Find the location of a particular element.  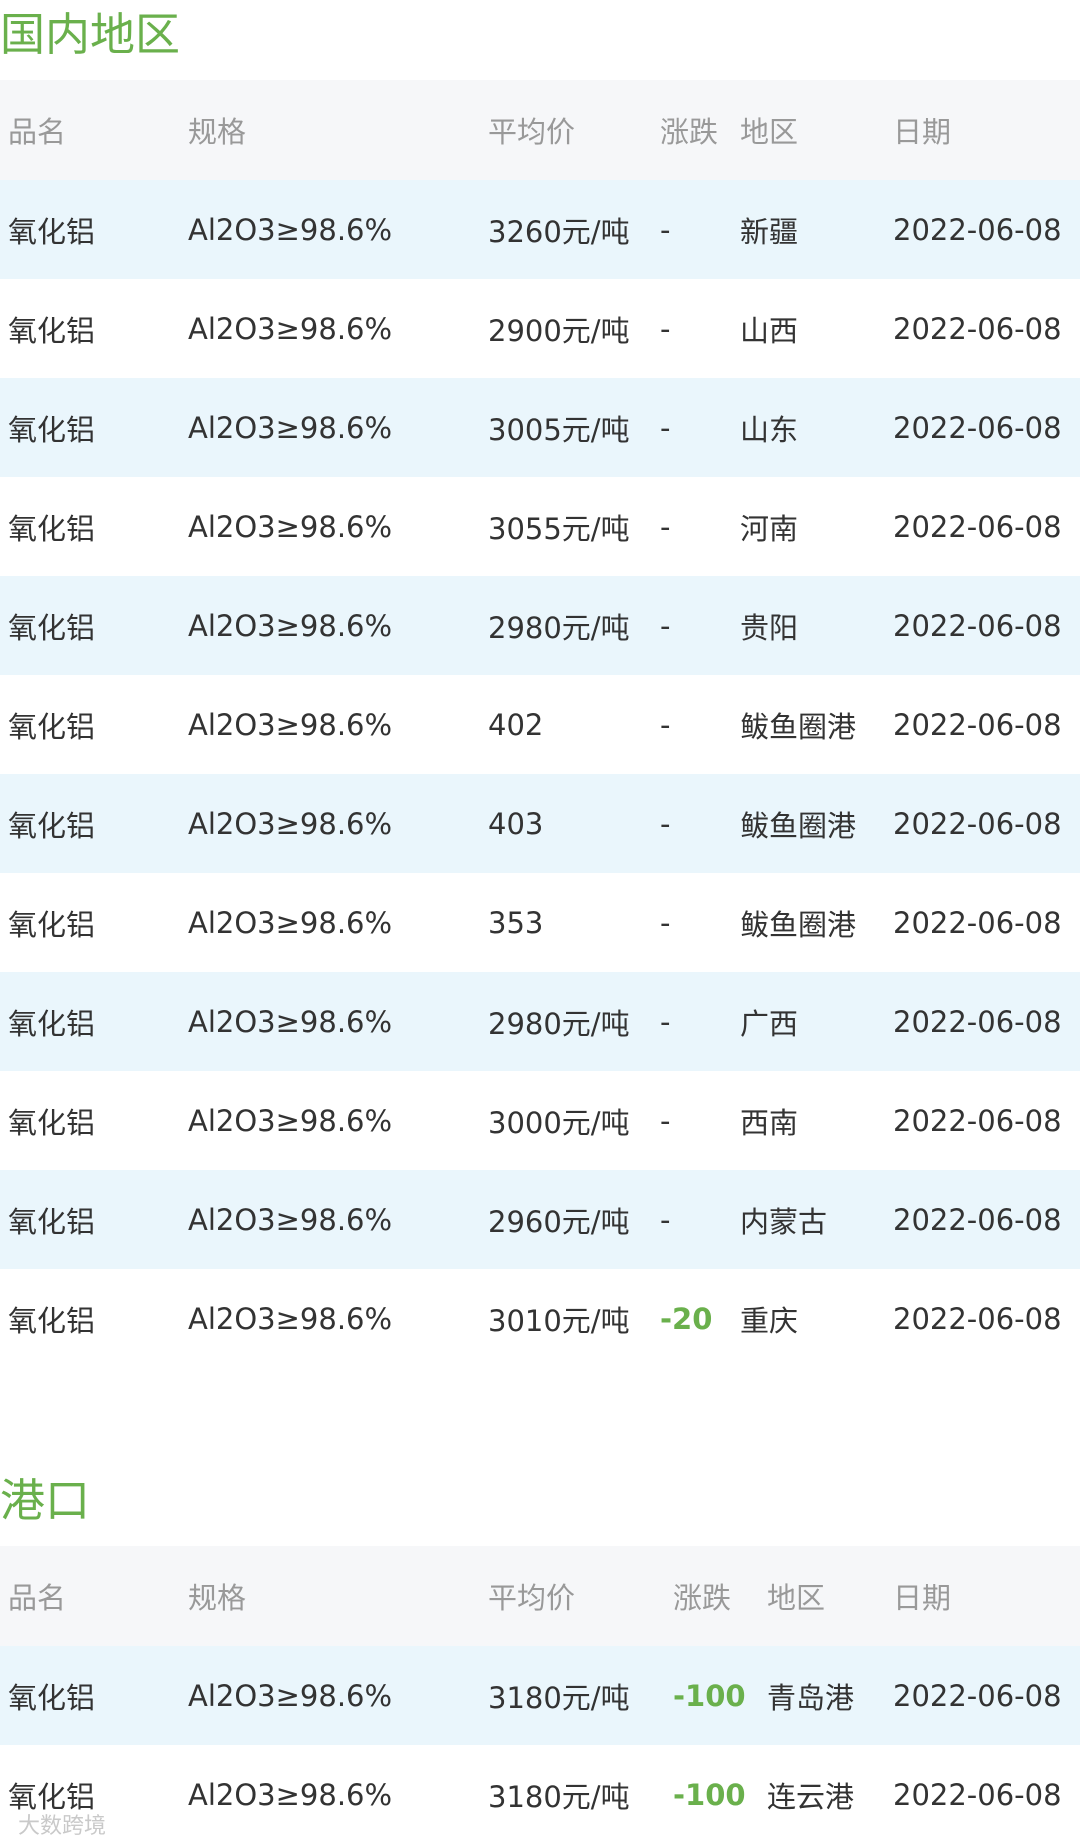

table-row: 氧化铝 Al2O3≥98.6% 3260元/吨 - 新疆 2022-06-08 is located at coordinates (540, 229).